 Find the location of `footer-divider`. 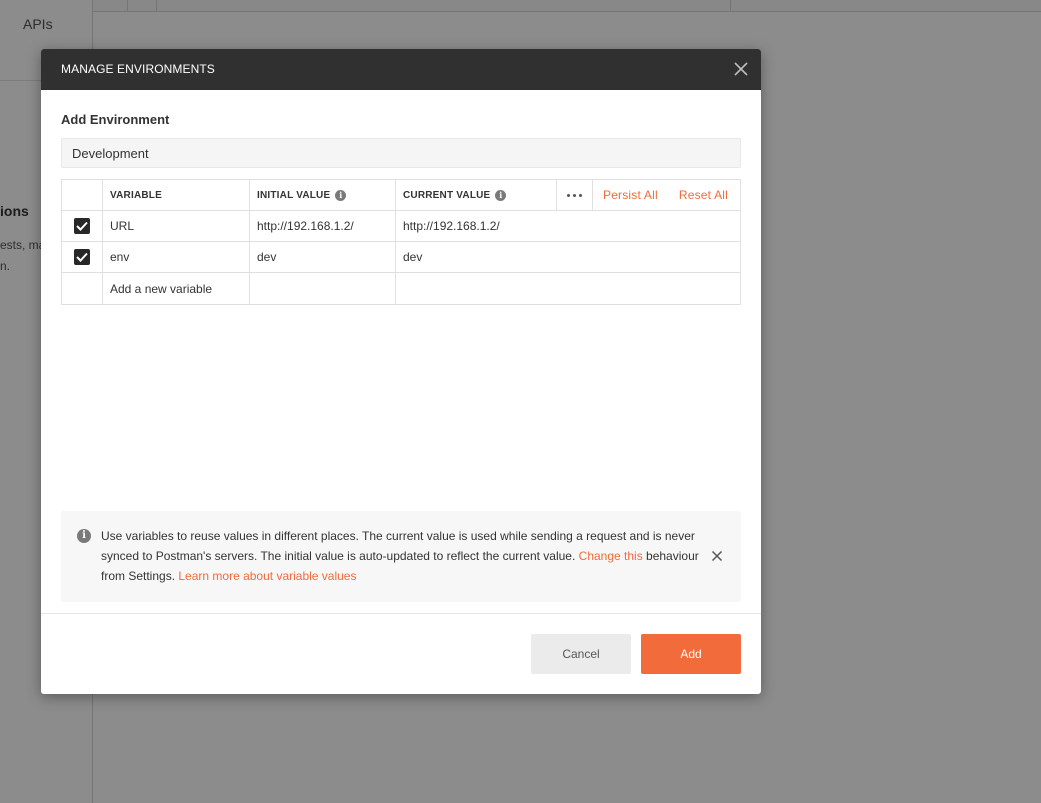

footer-divider is located at coordinates (401, 613).